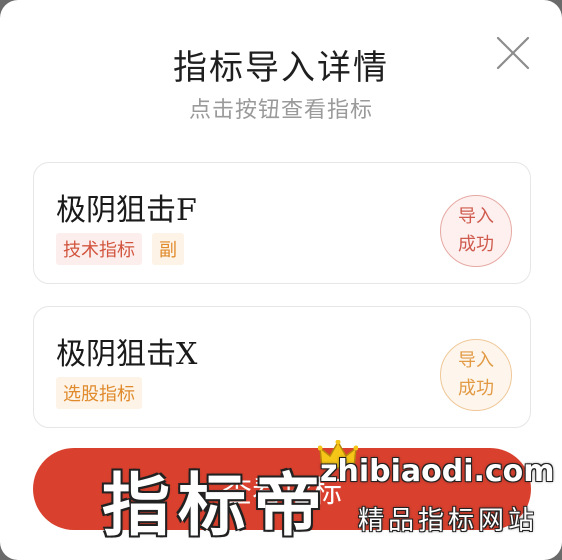 Image resolution: width=562 pixels, height=560 pixels. I want to click on view-indicators-button: 查看指标, so click(282, 489).